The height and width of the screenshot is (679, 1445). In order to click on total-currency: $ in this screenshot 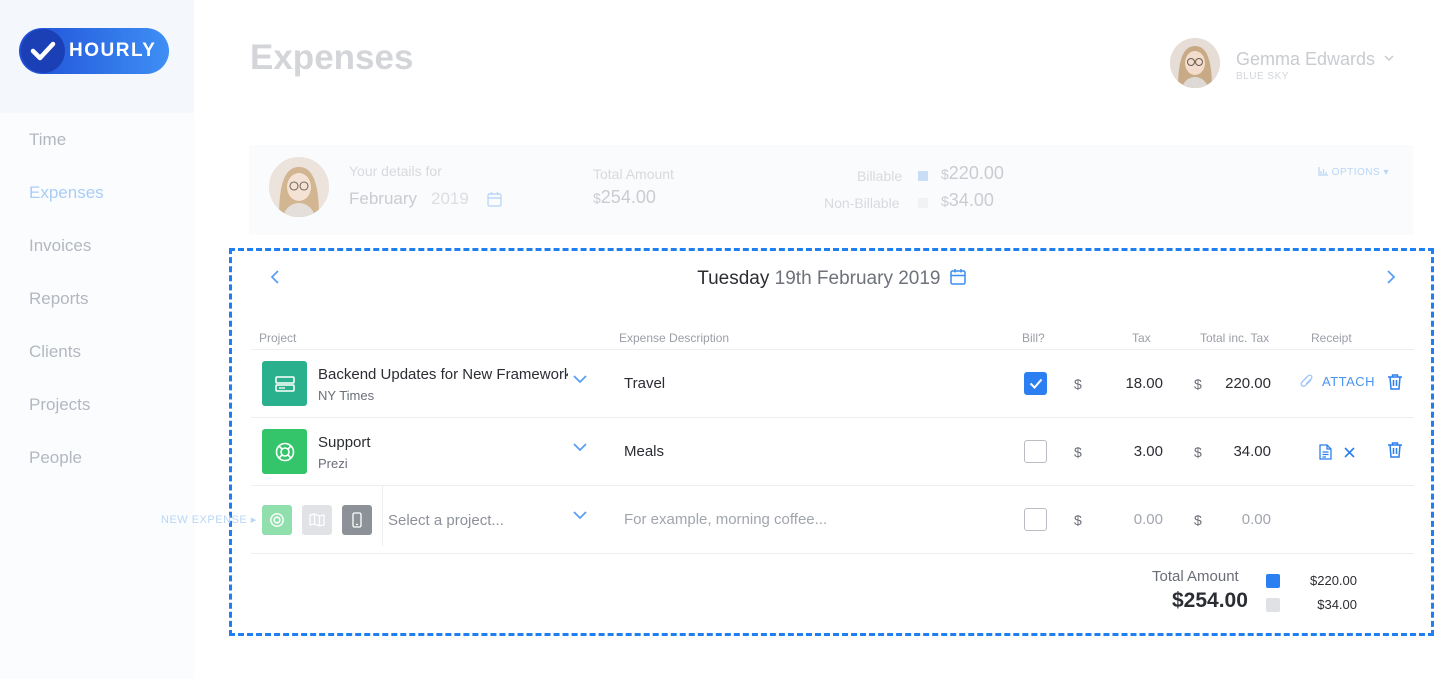, I will do `click(597, 198)`.